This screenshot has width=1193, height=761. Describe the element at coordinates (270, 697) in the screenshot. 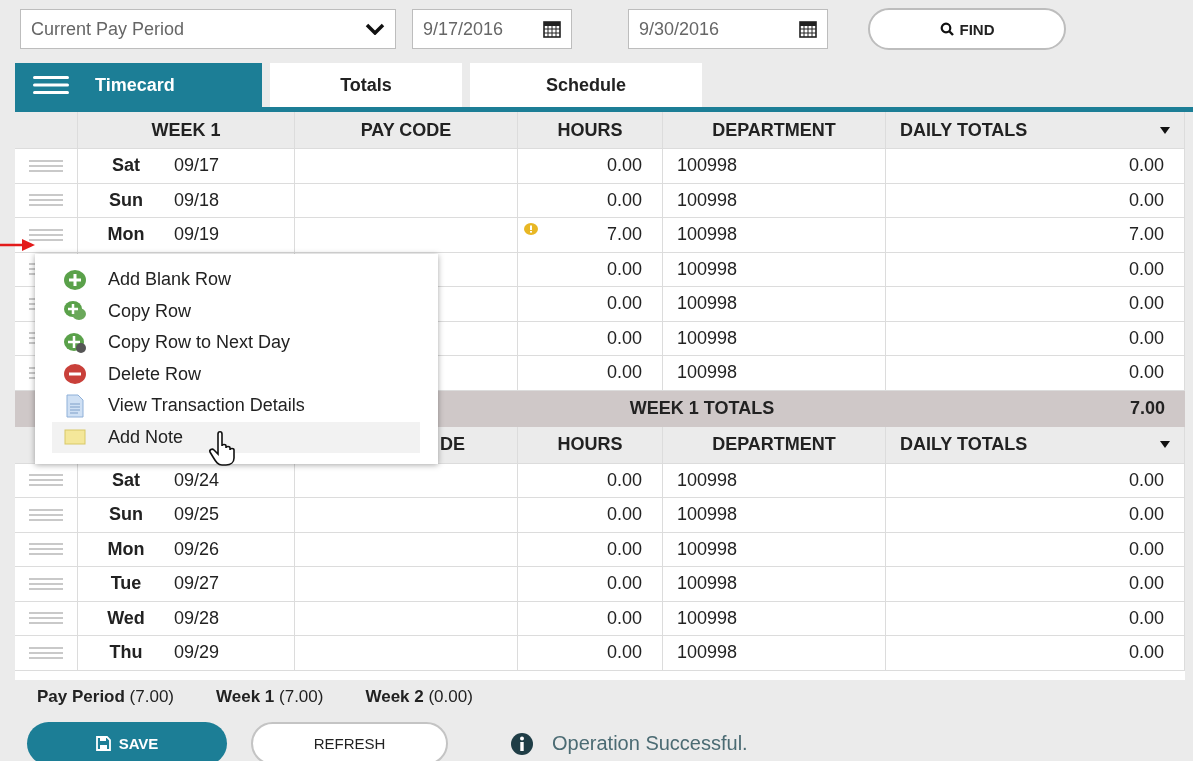

I see `summary-text: Week 1 (7.00)` at that location.